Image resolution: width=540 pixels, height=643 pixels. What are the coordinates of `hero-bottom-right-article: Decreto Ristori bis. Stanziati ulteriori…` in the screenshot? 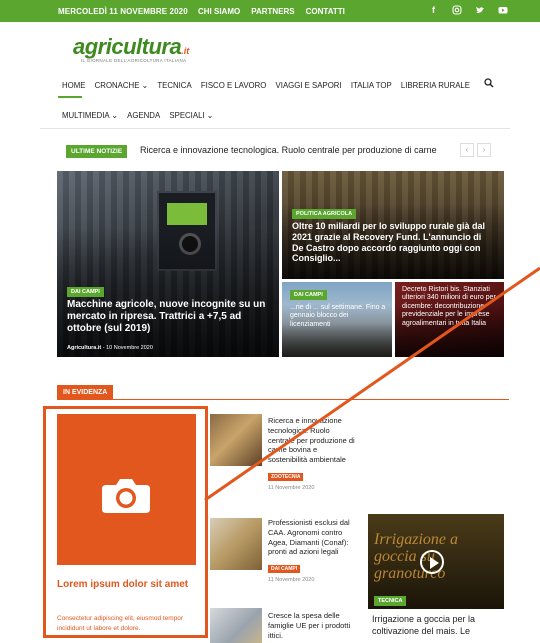 It's located at (449, 319).